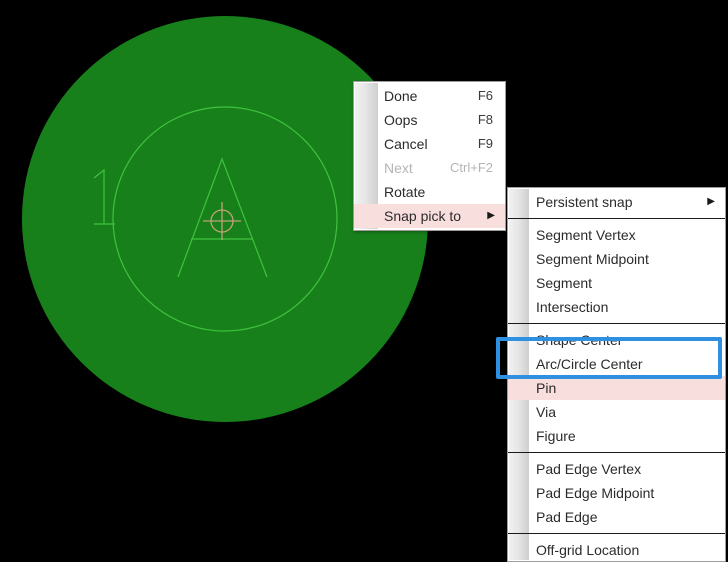 Image resolution: width=728 pixels, height=562 pixels. Describe the element at coordinates (546, 412) in the screenshot. I see `submenu-item-label: Via` at that location.